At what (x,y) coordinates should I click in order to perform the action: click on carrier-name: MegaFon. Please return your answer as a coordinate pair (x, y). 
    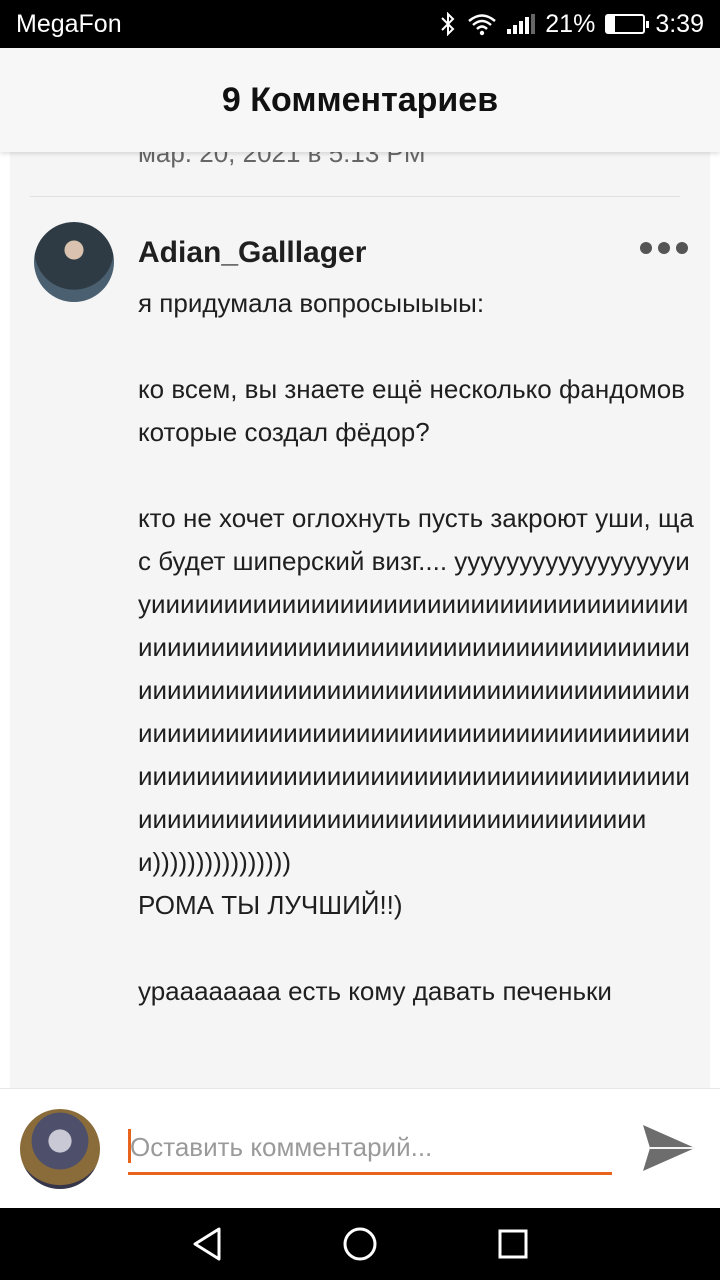
    Looking at the image, I should click on (69, 23).